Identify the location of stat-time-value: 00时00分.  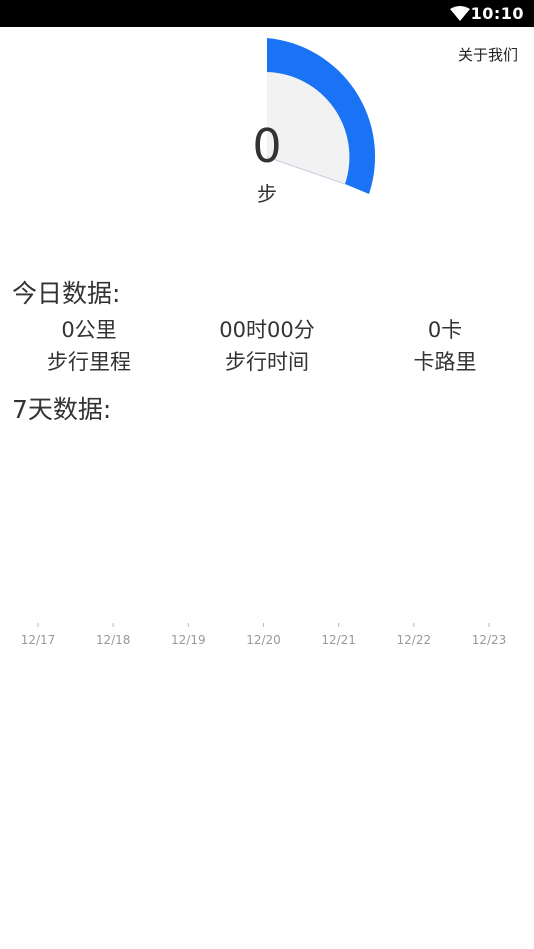
(267, 330).